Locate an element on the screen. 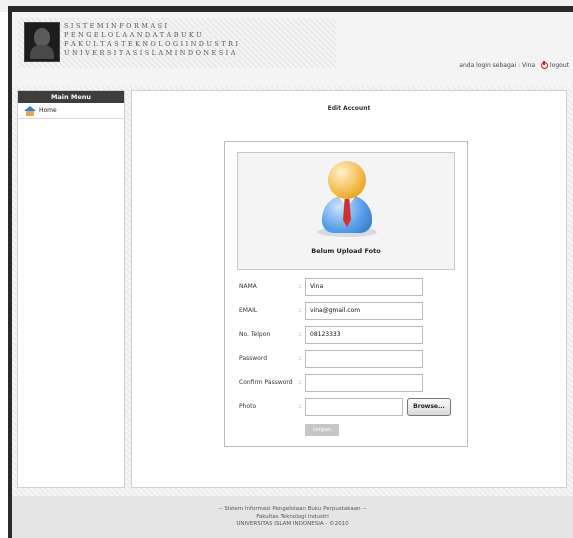 The width and height of the screenshot is (573, 538). footer-line: Fakultas Teknologi Industri is located at coordinates (292, 516).